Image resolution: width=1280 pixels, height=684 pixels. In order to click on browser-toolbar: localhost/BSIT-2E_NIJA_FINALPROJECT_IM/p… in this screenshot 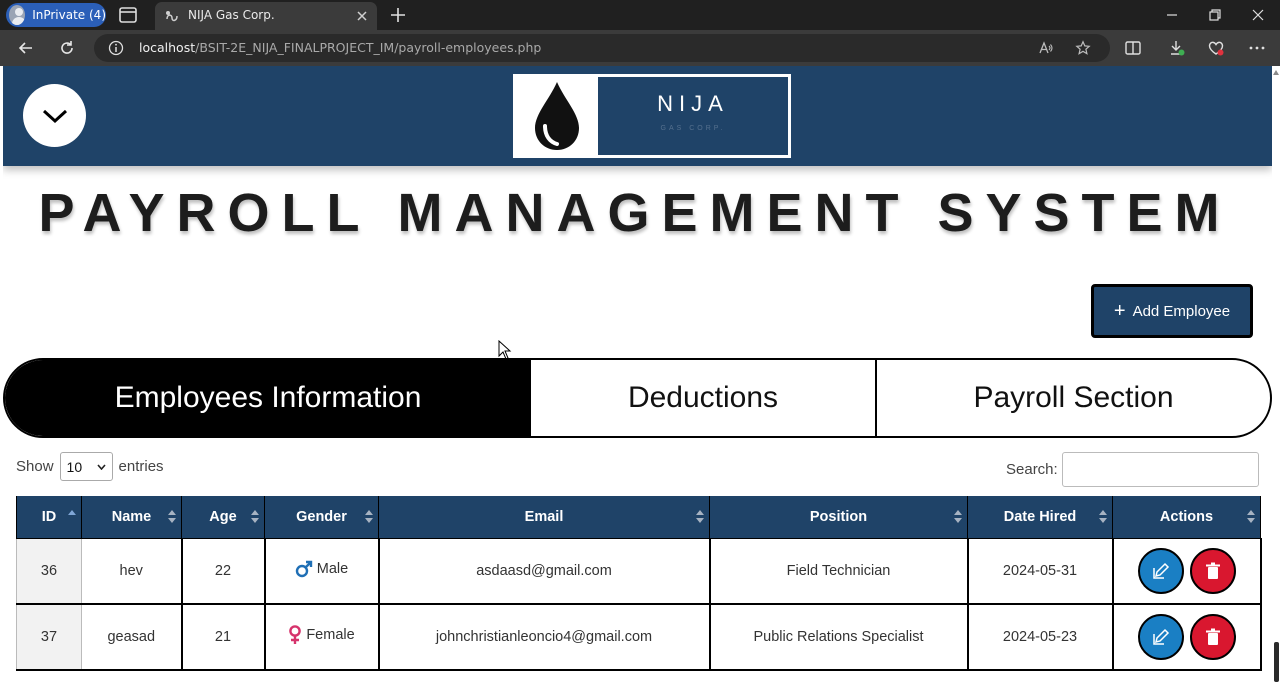, I will do `click(640, 48)`.